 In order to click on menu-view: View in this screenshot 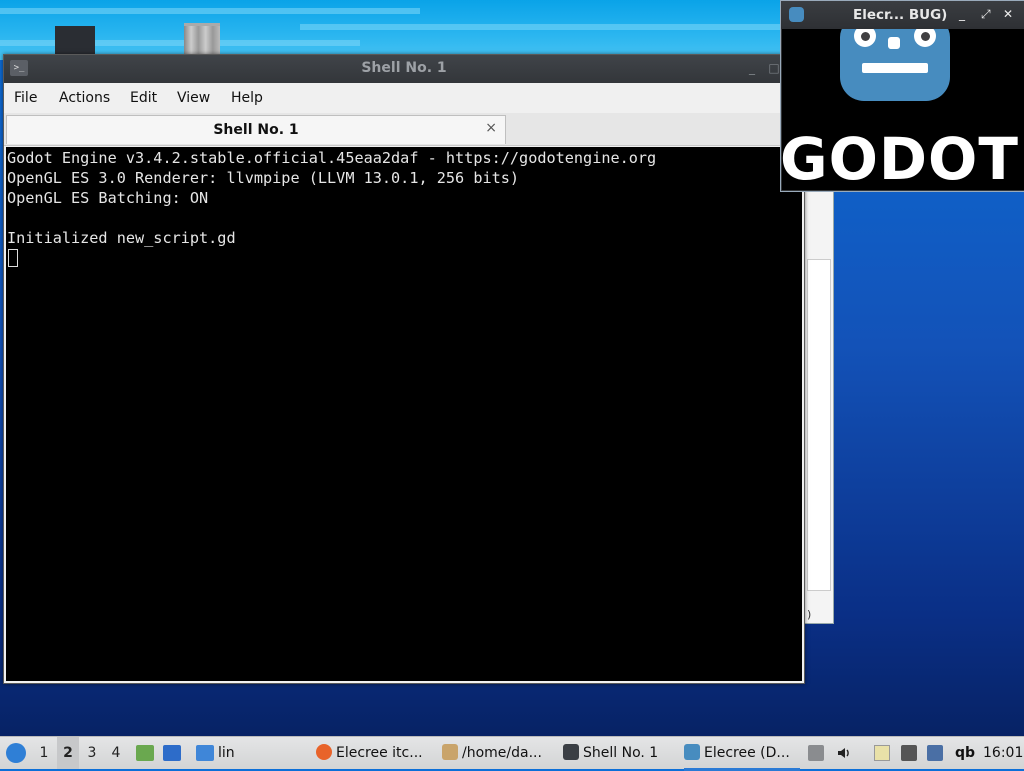, I will do `click(193, 98)`.